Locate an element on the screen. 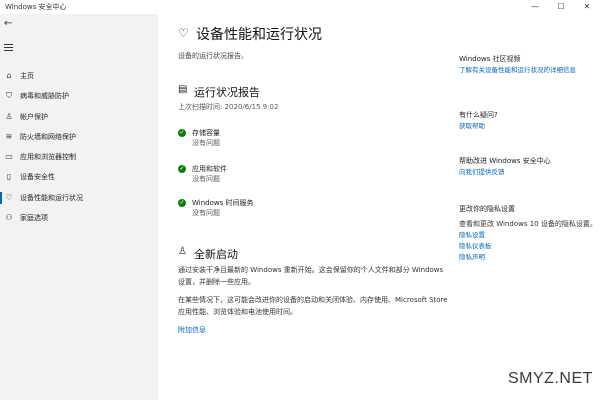  home-icon: ⌂ is located at coordinates (9, 75).